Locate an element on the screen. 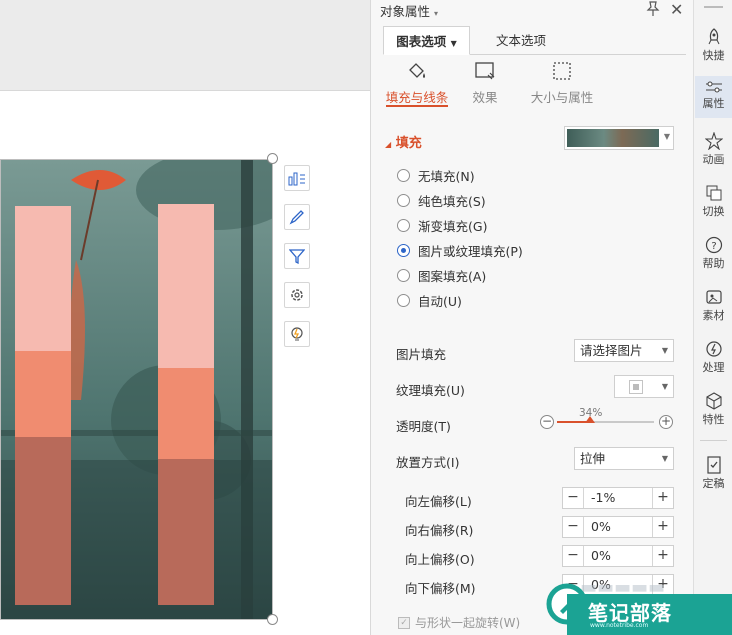 This screenshot has width=732, height=635. sliders-icon is located at coordinates (713, 87).